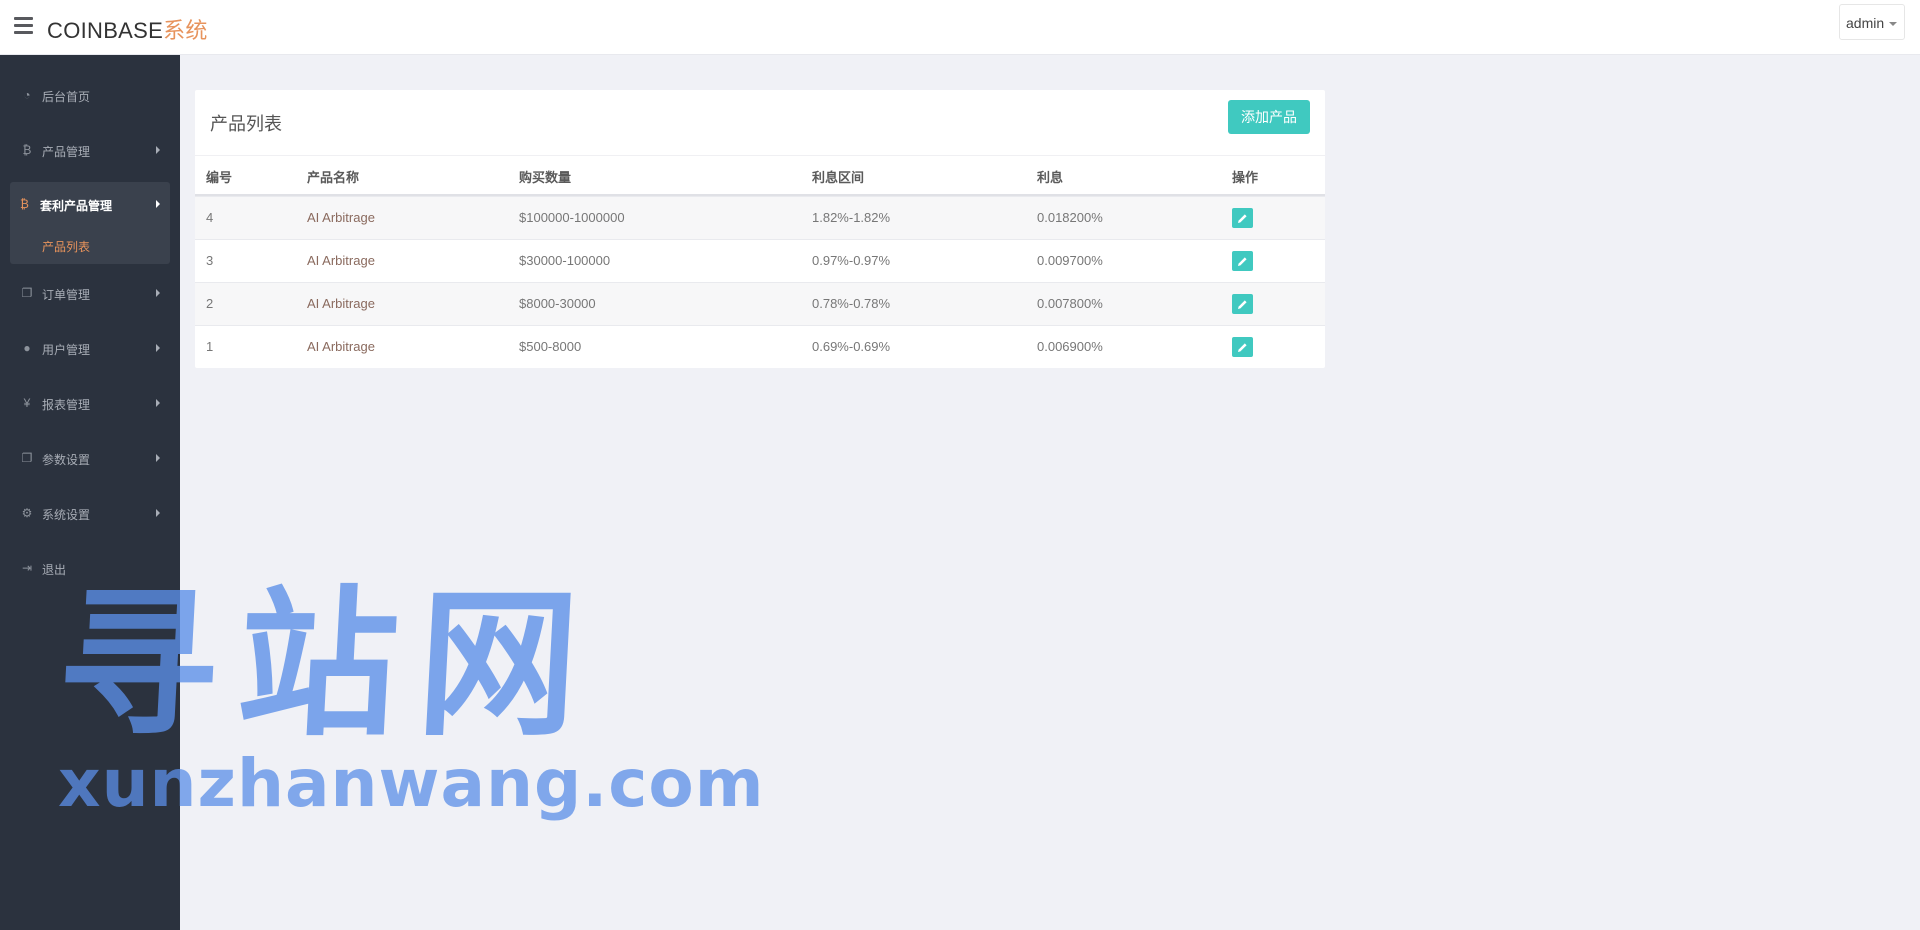 The image size is (1920, 930). I want to click on menu-toggle-icon, so click(23, 25).